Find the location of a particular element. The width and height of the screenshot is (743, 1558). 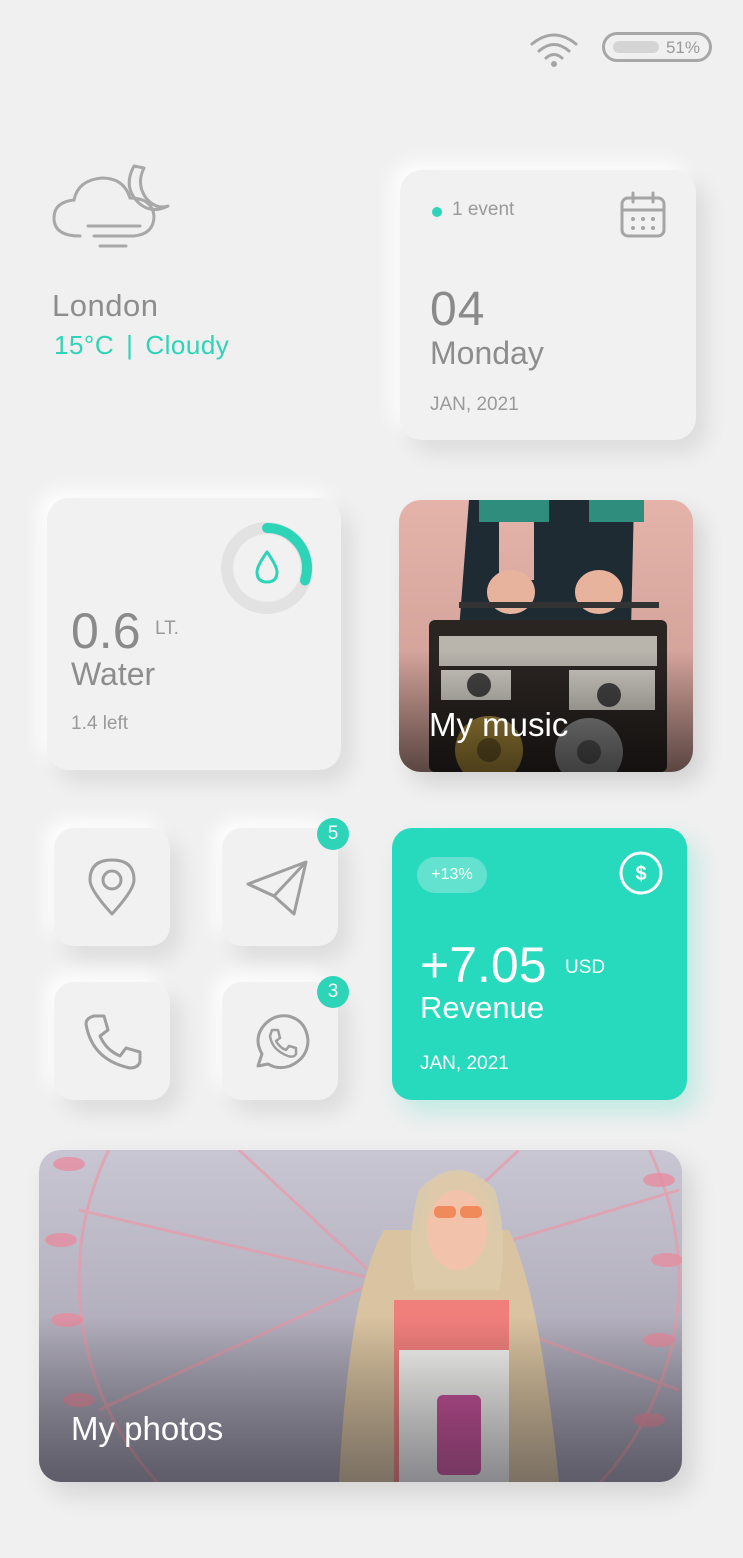

calendar-month: JAN, 2021 is located at coordinates (474, 404).